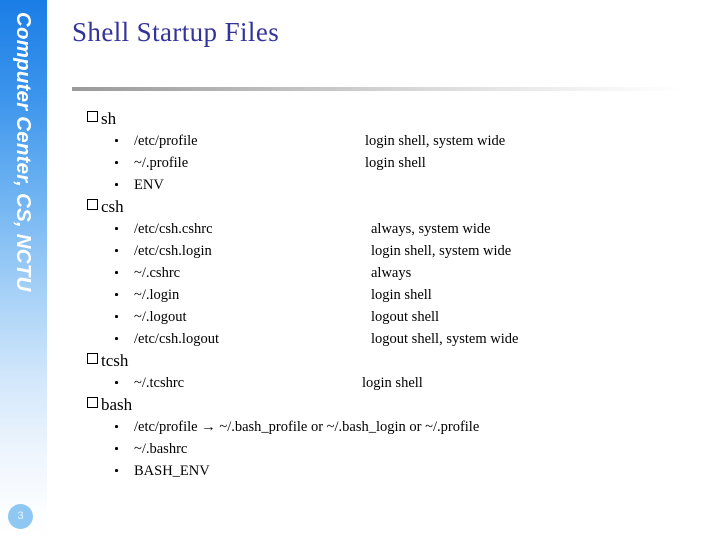 The image size is (720, 540). What do you see at coordinates (161, 163) in the screenshot?
I see `startup-file-path: ~/.profile` at bounding box center [161, 163].